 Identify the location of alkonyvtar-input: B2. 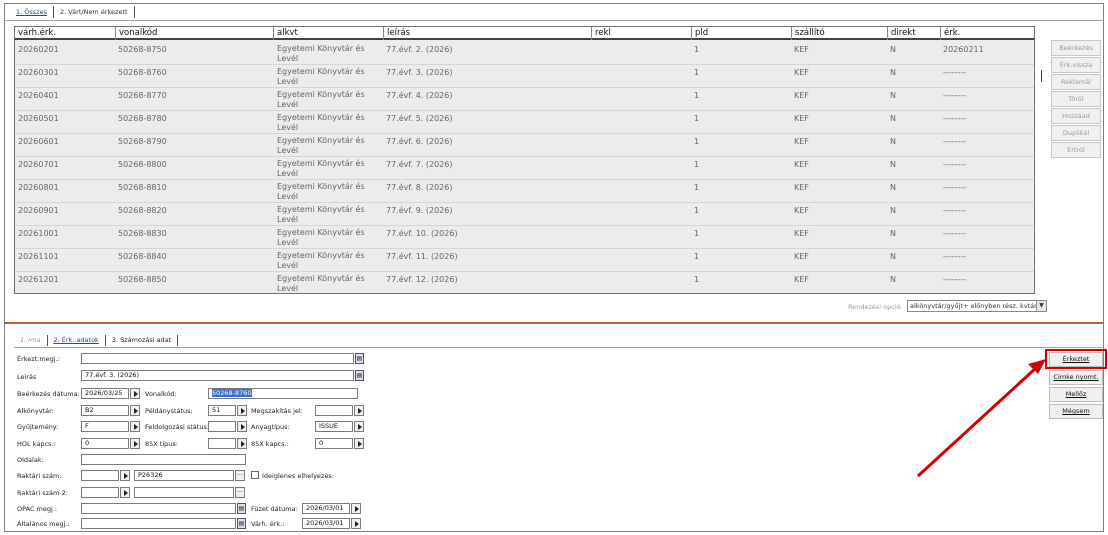
(105, 410).